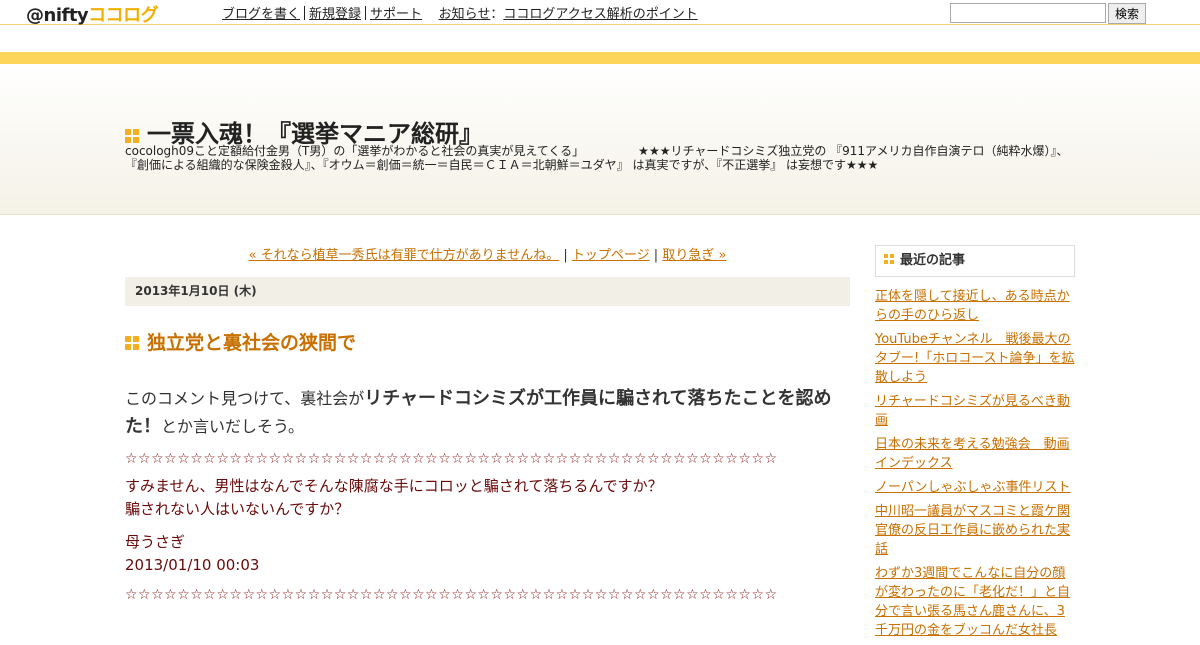 The width and height of the screenshot is (1200, 645). I want to click on recent-post-link: リチャードコシミズが見るべき動画, so click(972, 411).